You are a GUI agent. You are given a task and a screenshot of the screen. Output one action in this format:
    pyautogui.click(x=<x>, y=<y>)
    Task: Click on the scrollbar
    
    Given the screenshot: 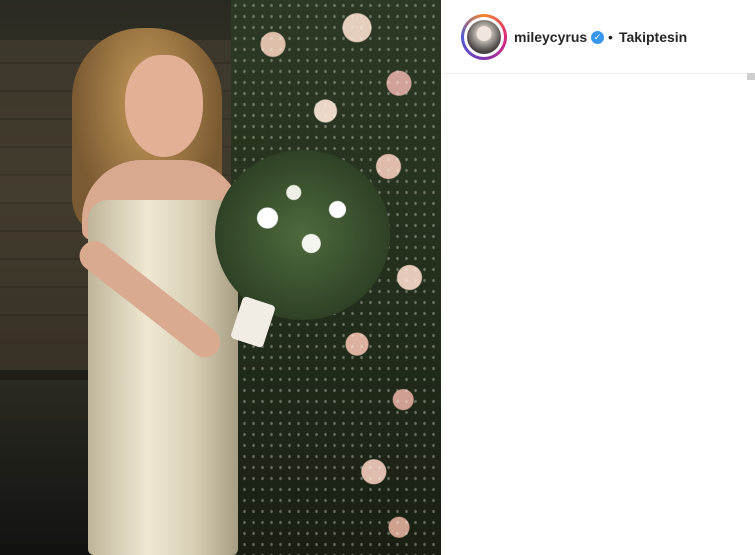 What is the action you would take?
    pyautogui.click(x=751, y=76)
    